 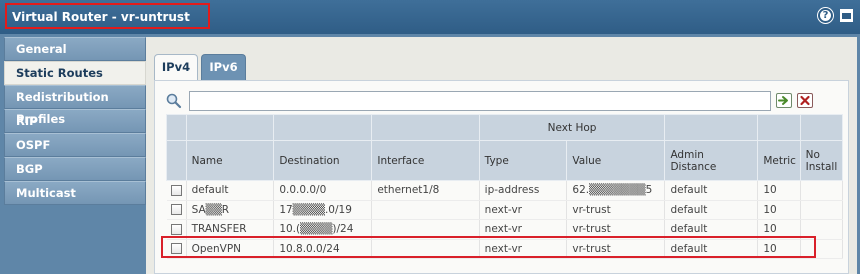 What do you see at coordinates (230, 249) in the screenshot?
I see `route-name-cell: OpenVPN` at bounding box center [230, 249].